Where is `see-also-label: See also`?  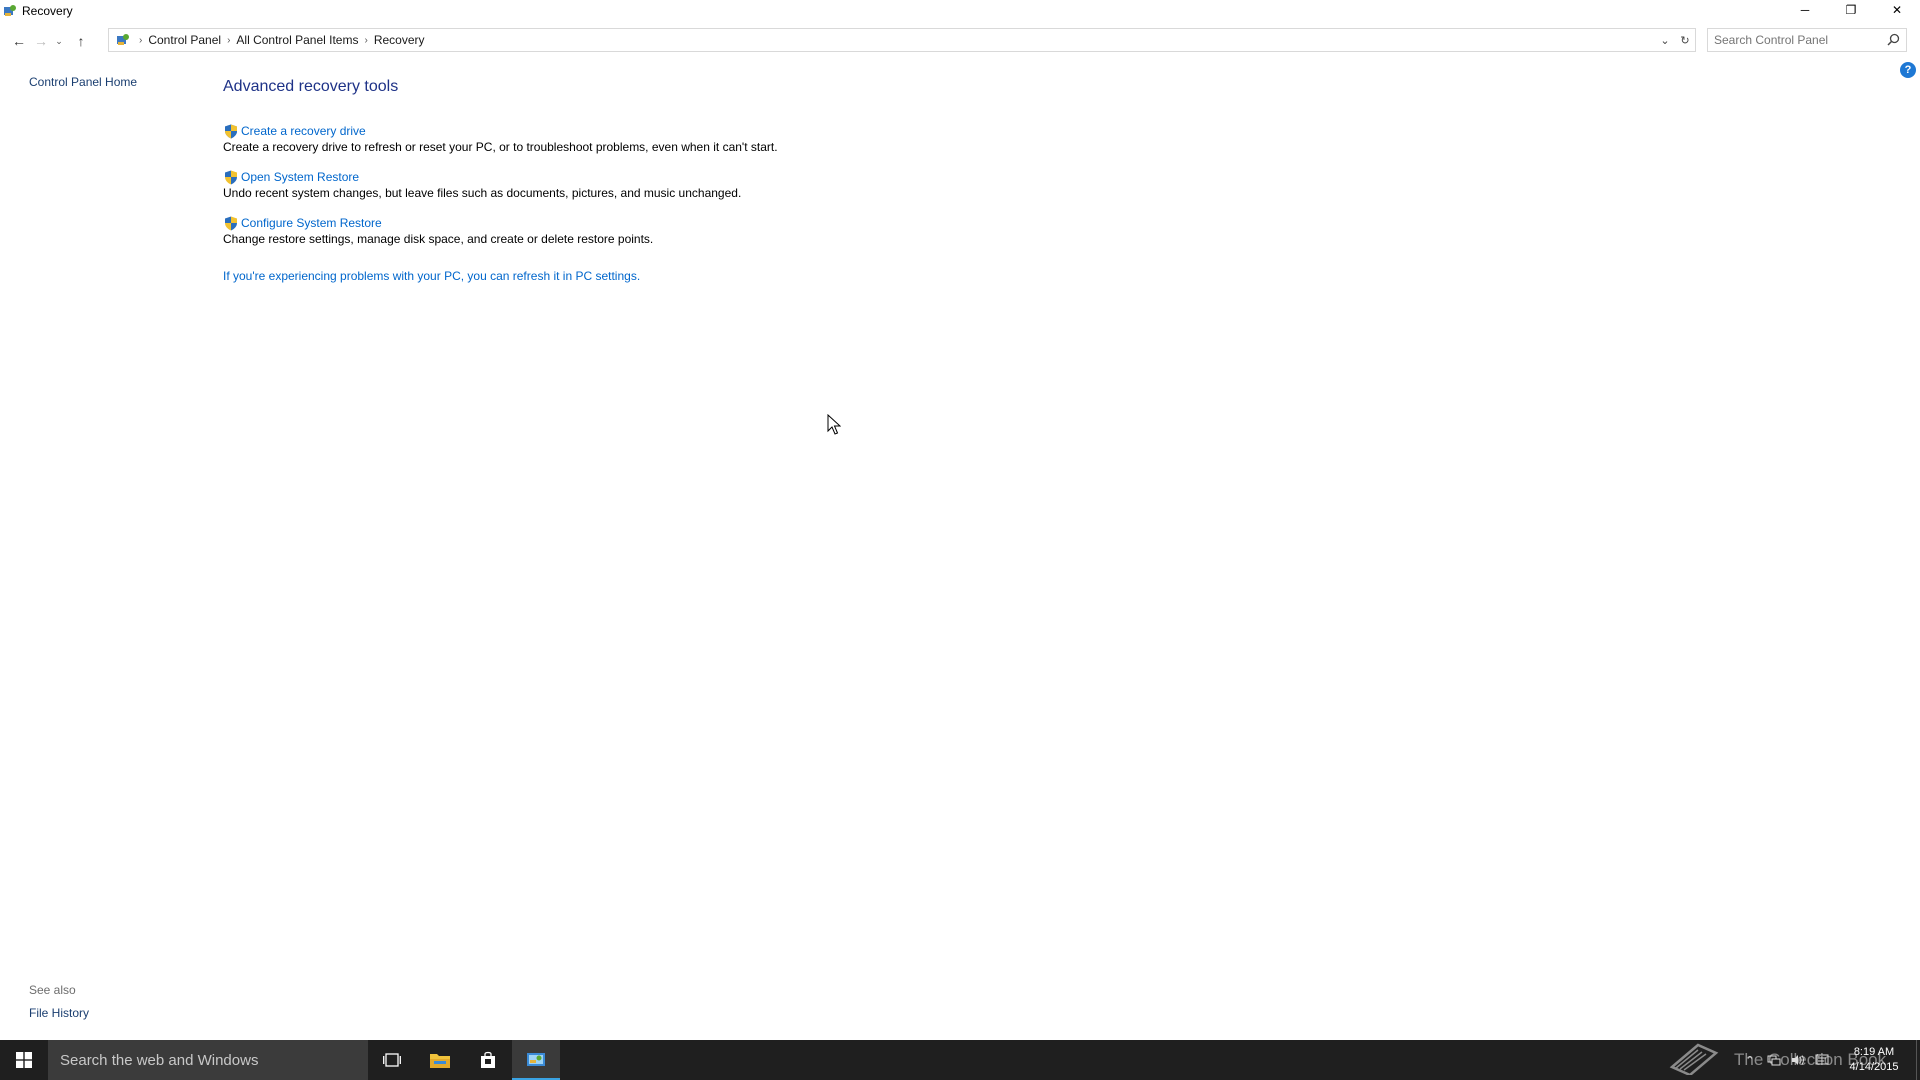
see-also-label: See also is located at coordinates (52, 990).